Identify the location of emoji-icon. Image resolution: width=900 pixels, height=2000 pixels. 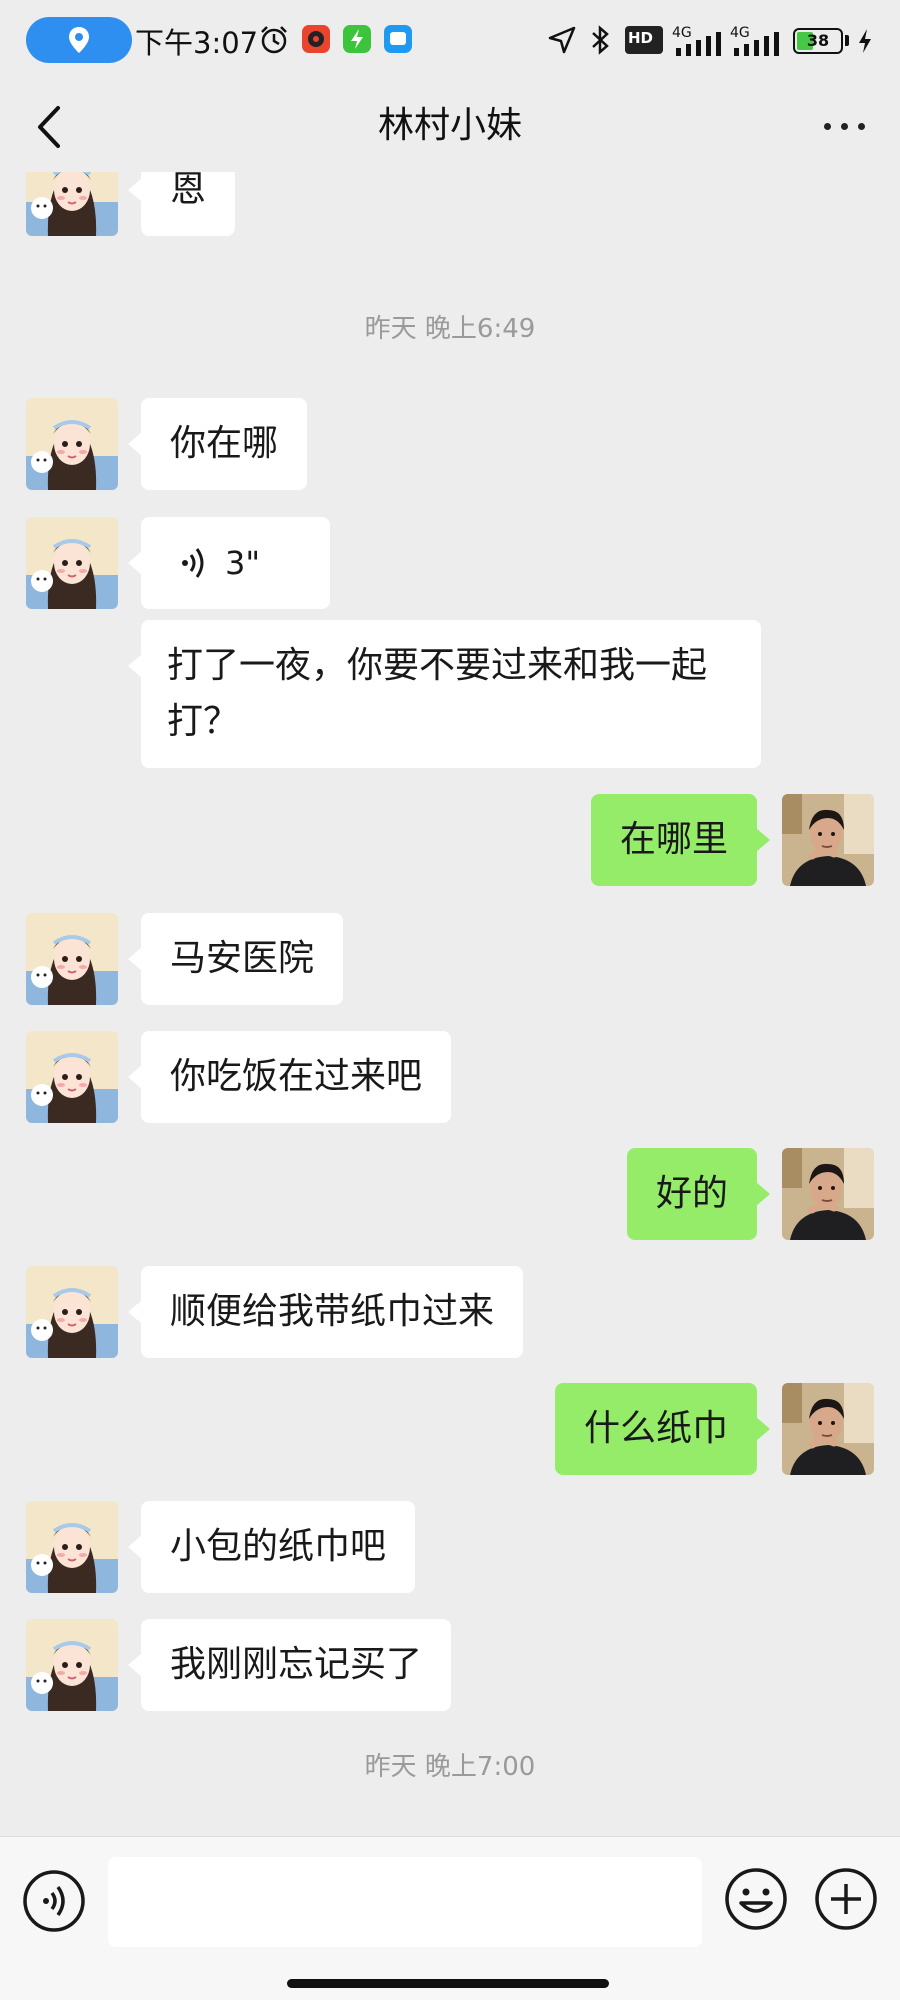
(756, 1899).